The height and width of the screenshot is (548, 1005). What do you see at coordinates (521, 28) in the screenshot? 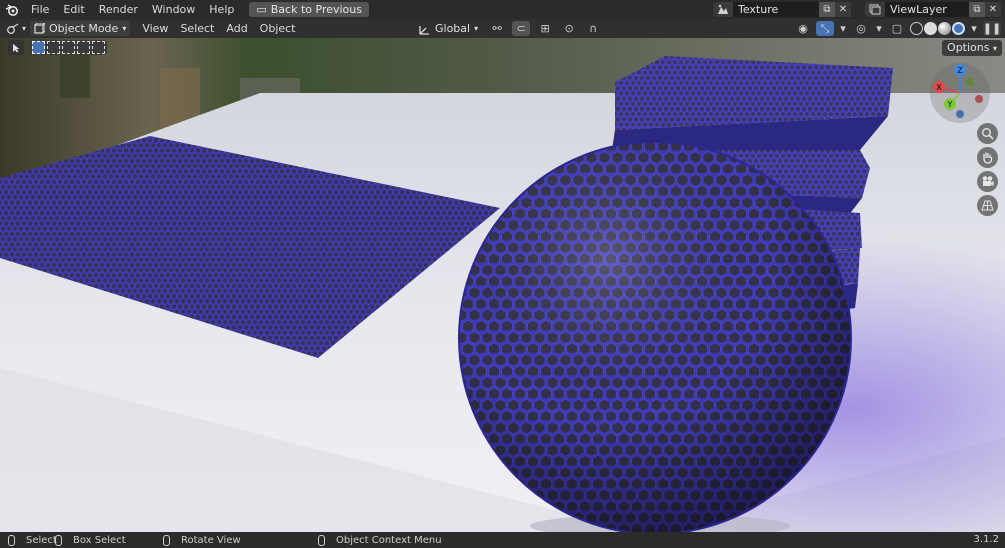
I see `snap-icon: ⊂` at bounding box center [521, 28].